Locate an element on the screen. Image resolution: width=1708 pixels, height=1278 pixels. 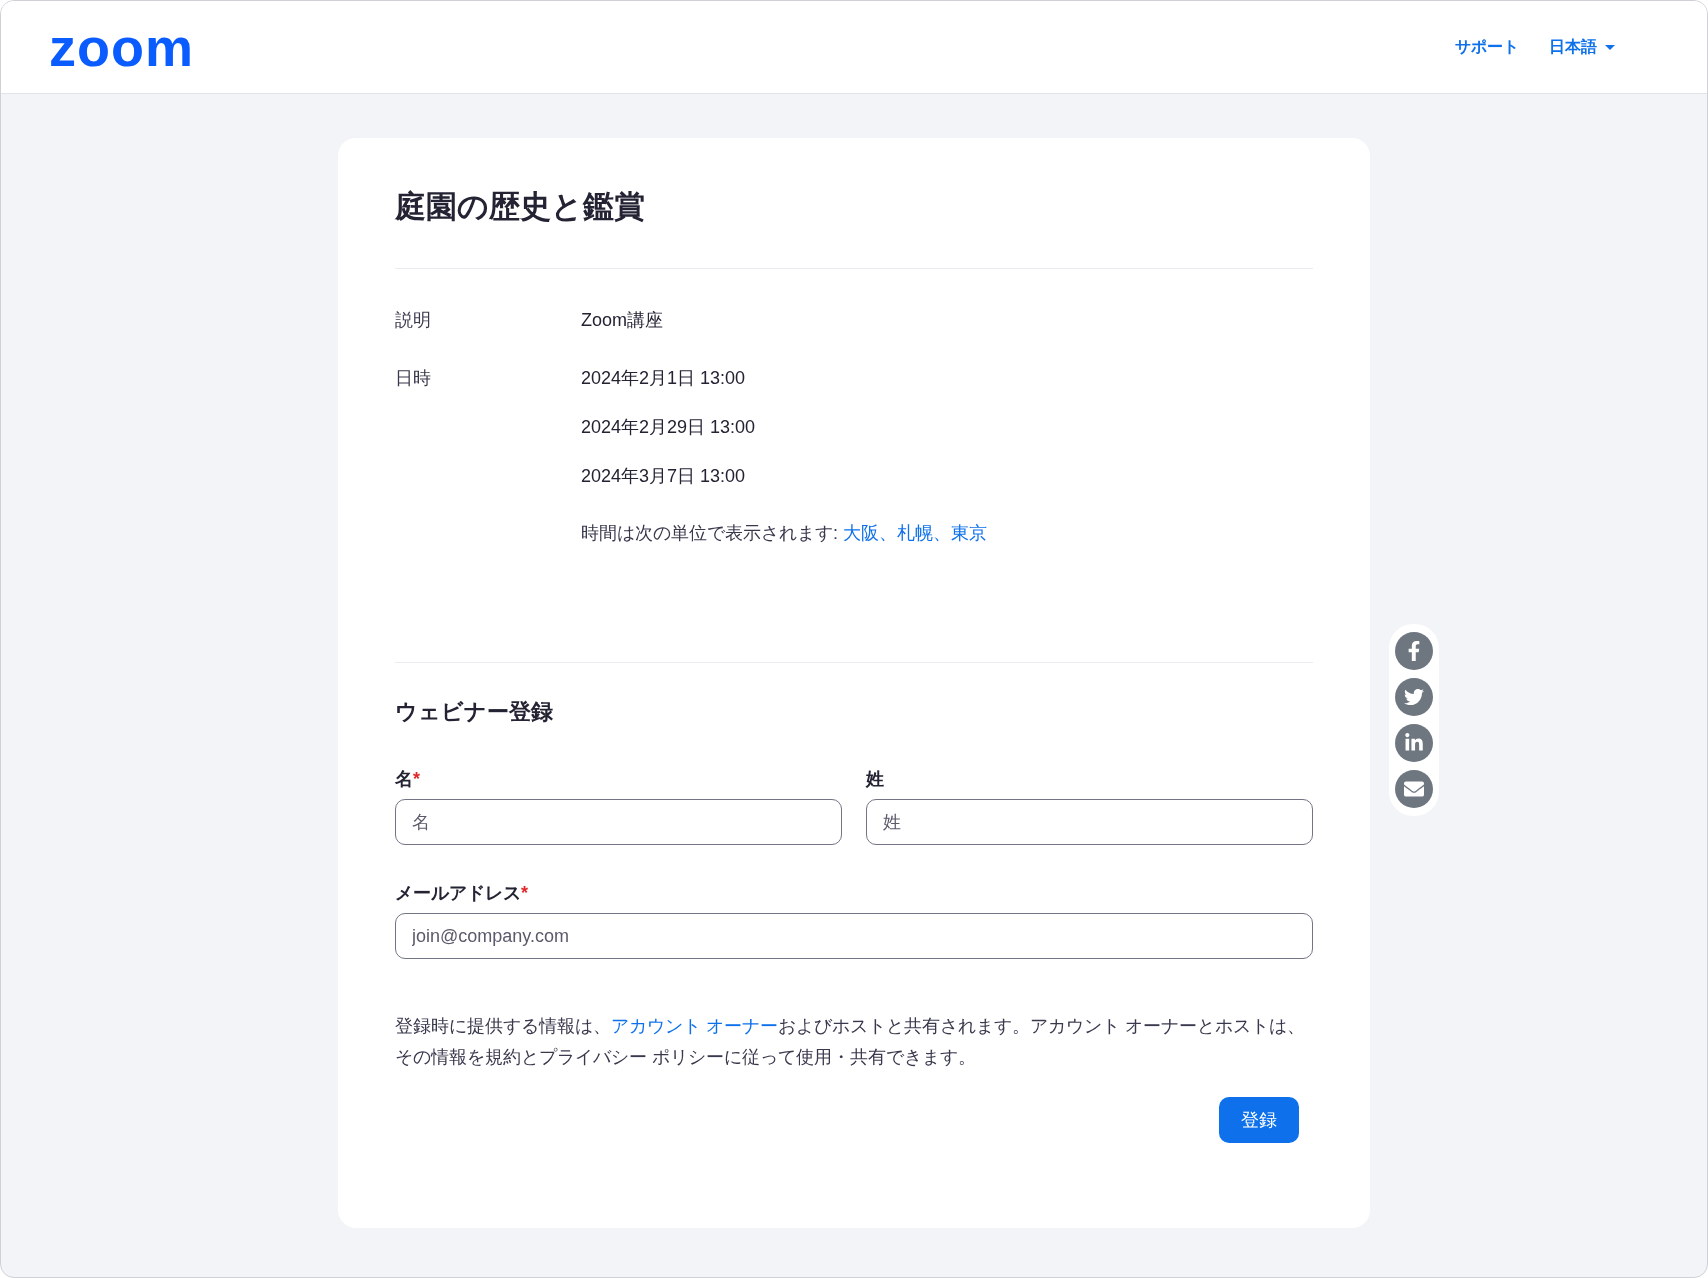
section-title: ウェビナー登録 is located at coordinates (474, 712).